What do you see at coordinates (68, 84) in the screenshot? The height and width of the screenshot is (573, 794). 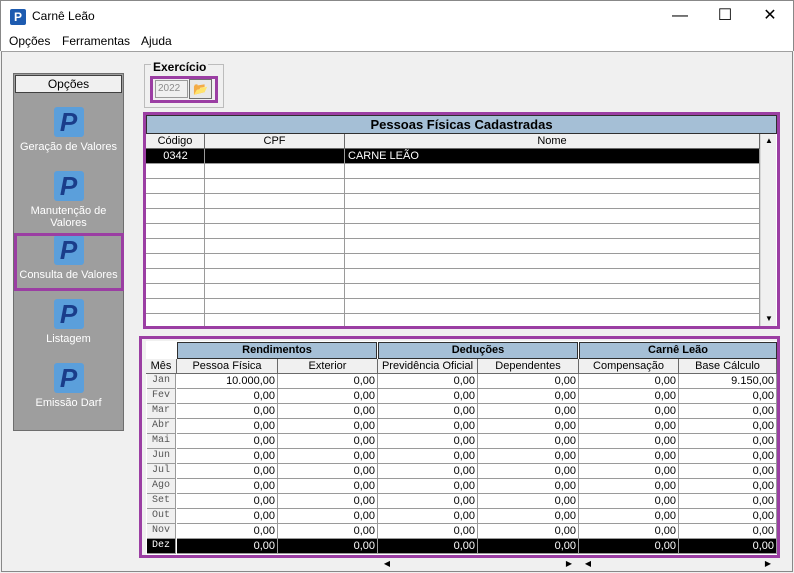 I see `sidebar-header: Opções` at bounding box center [68, 84].